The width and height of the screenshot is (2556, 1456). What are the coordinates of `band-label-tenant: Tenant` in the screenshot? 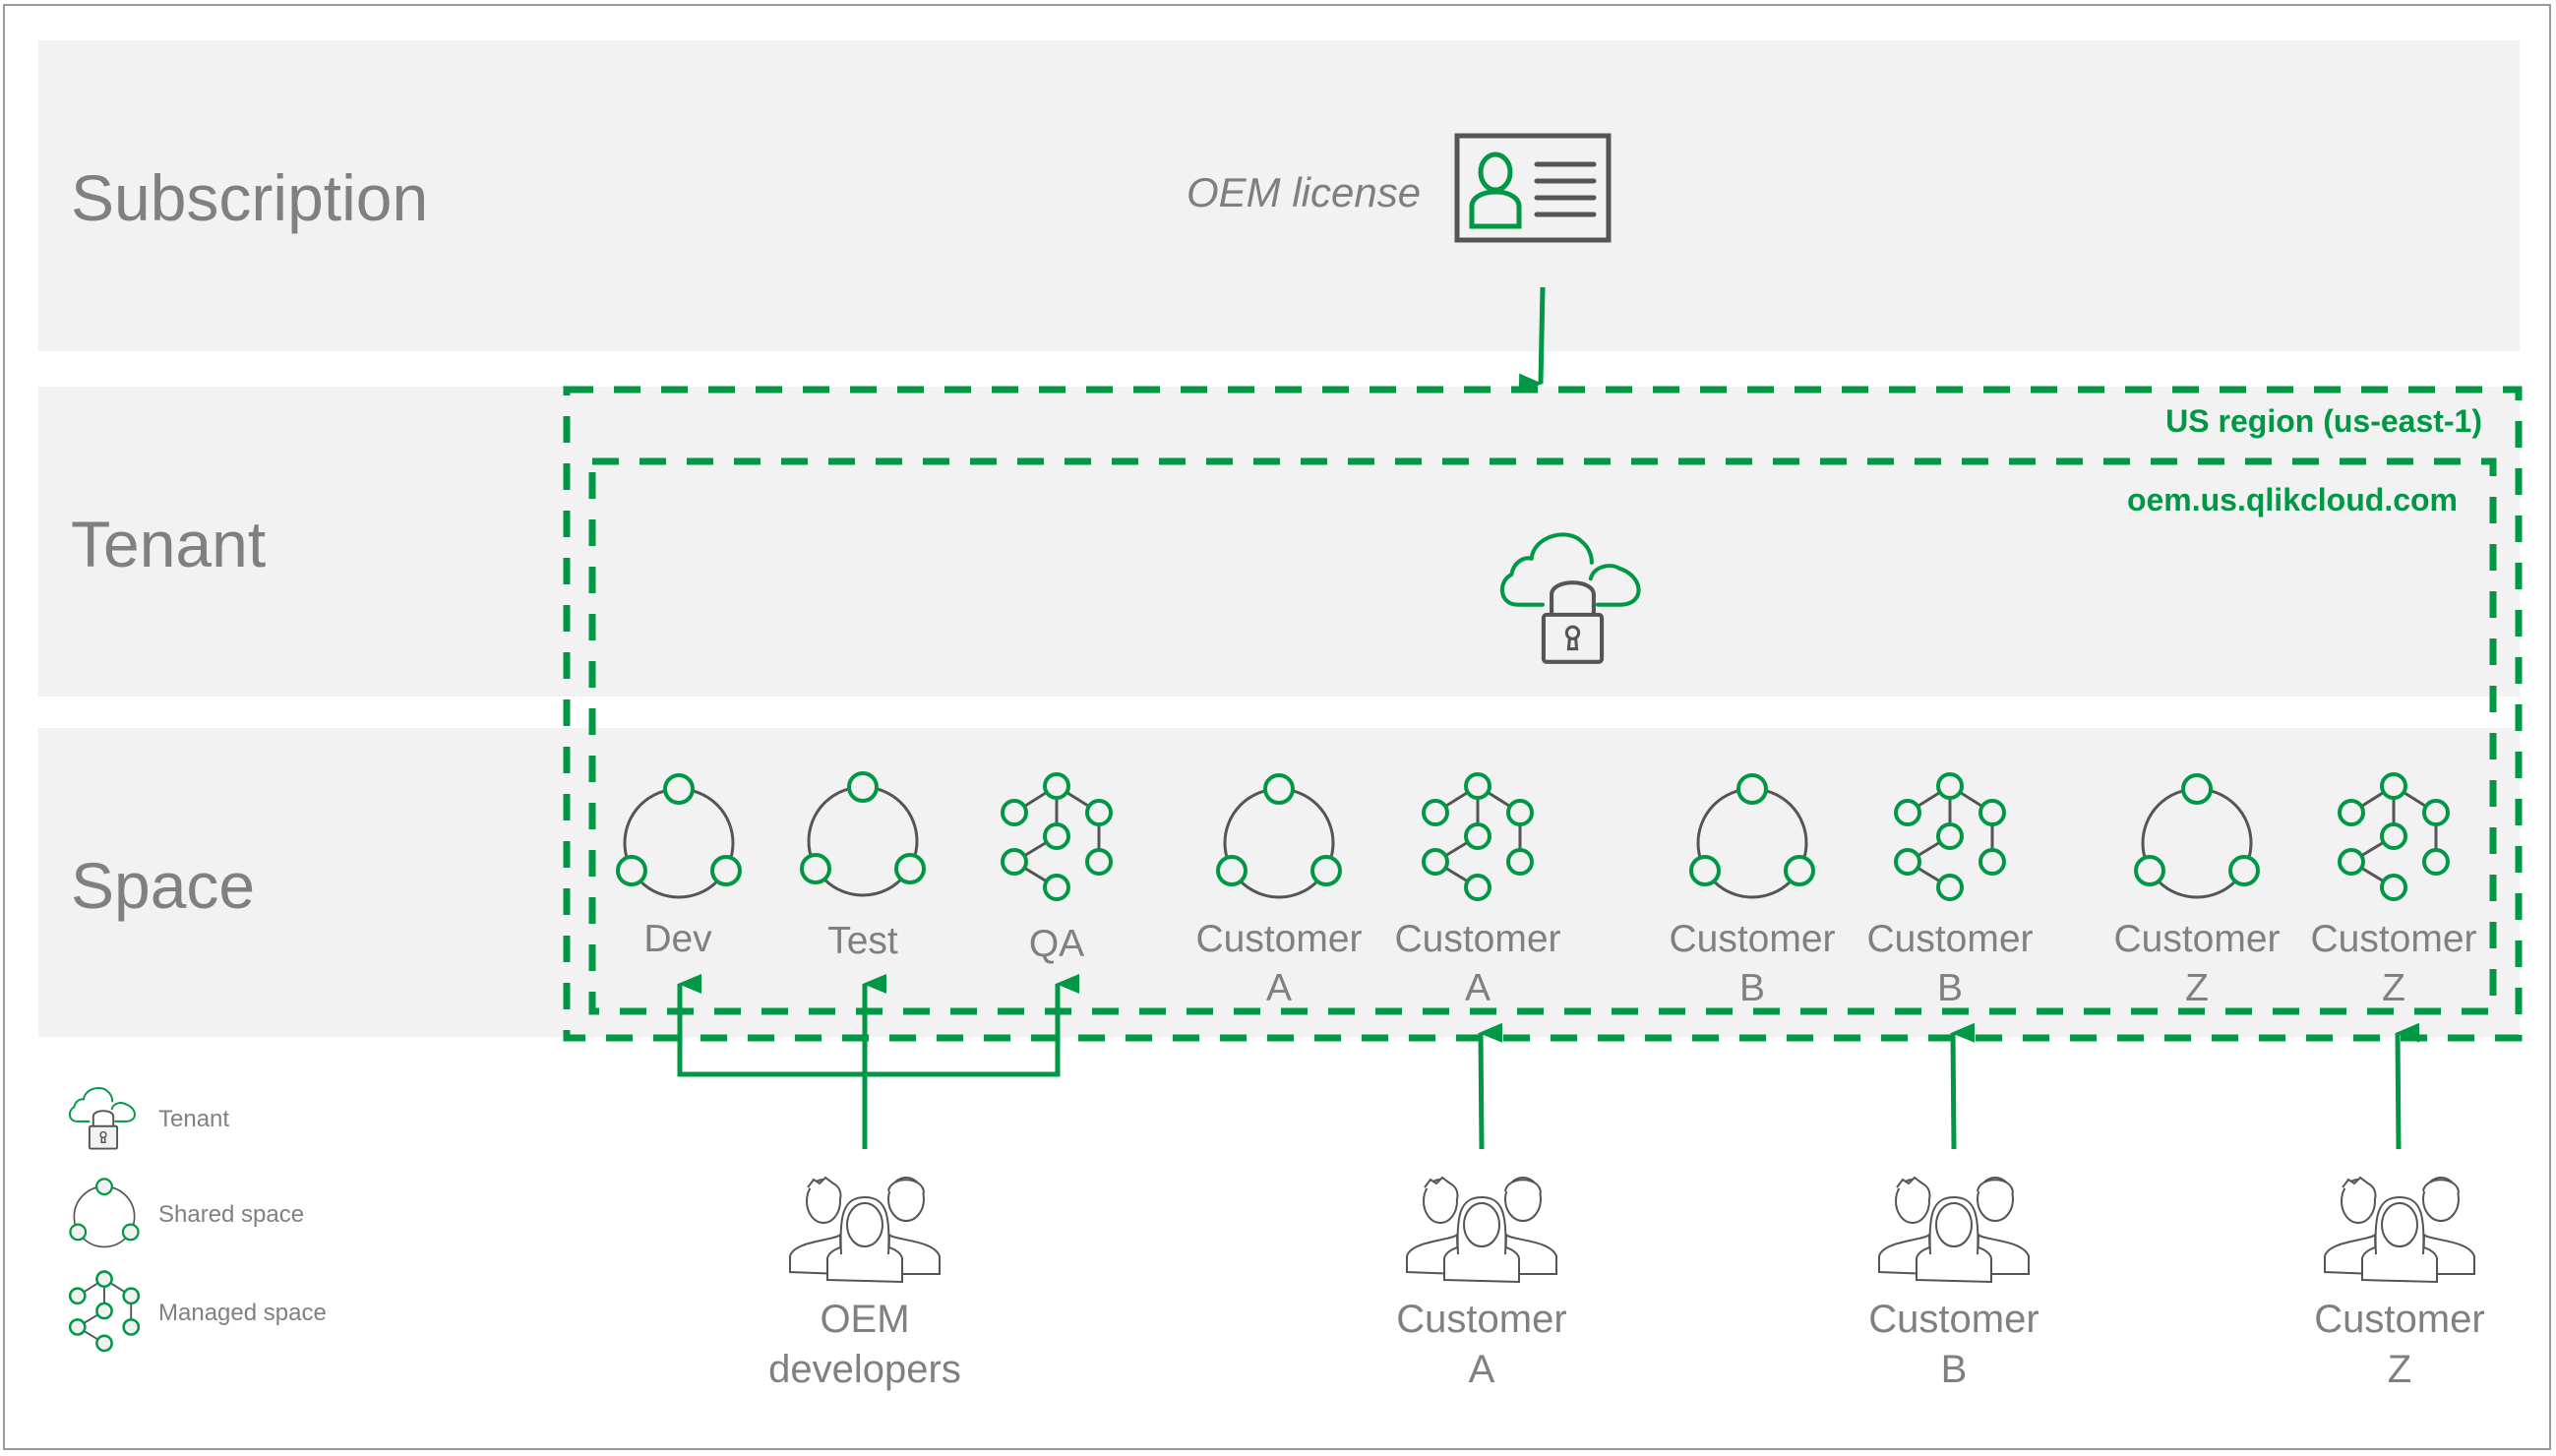 It's located at (169, 544).